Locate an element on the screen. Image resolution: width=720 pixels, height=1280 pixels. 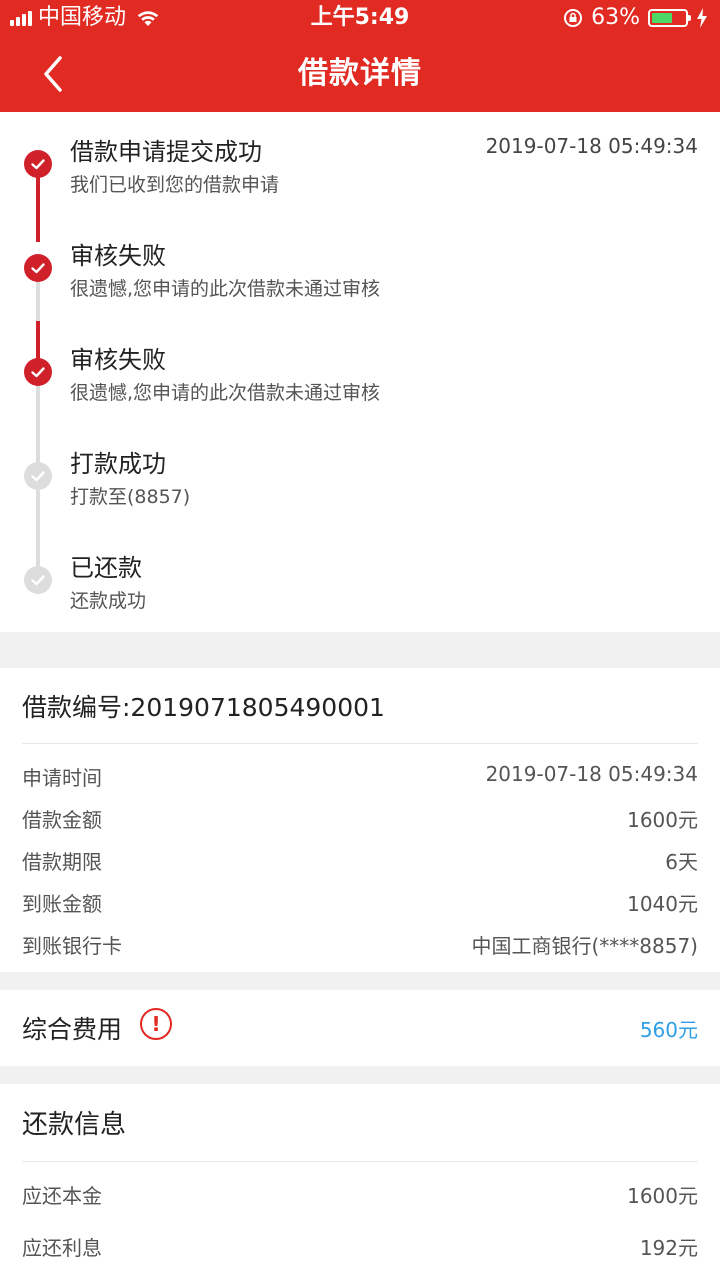
row-label: 借款金额 is located at coordinates (62, 820).